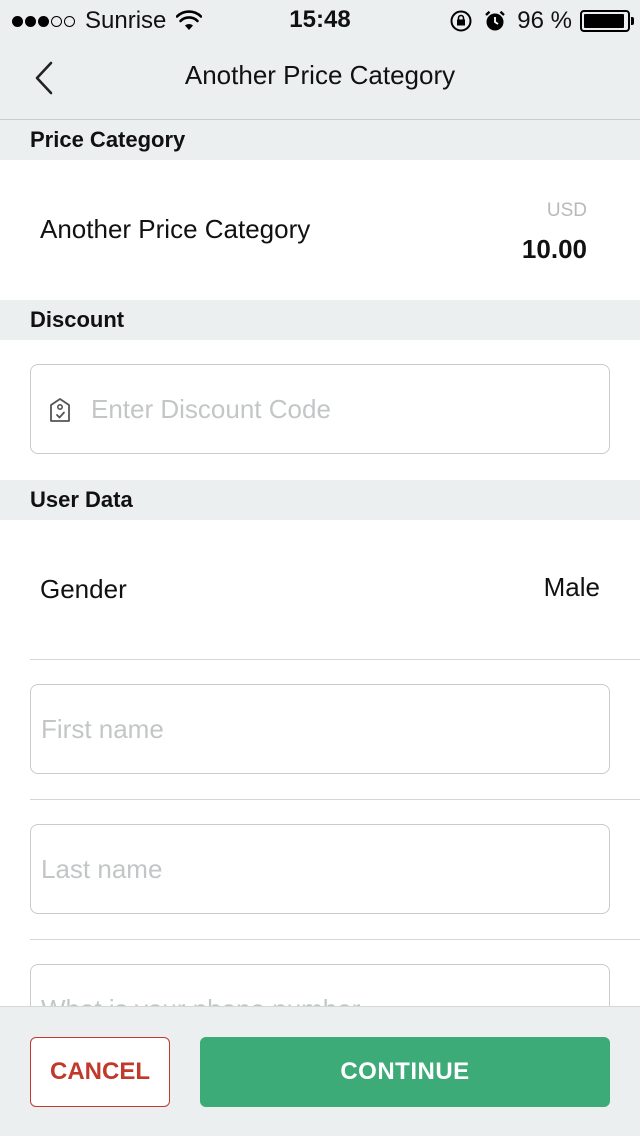 This screenshot has height=1136, width=640. What do you see at coordinates (341, 409) in the screenshot?
I see `discount-code-input` at bounding box center [341, 409].